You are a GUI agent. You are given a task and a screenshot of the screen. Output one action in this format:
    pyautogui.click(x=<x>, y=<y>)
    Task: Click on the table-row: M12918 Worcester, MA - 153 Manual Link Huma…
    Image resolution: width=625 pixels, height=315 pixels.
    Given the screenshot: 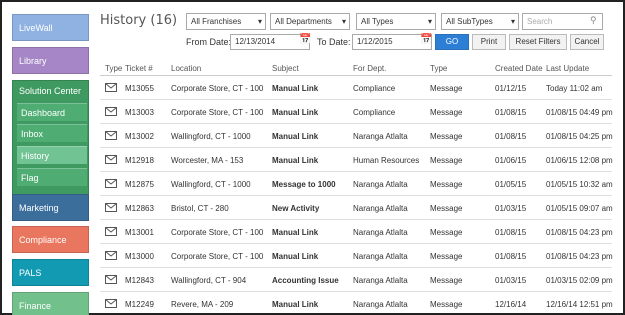 What is the action you would take?
    pyautogui.click(x=356, y=160)
    